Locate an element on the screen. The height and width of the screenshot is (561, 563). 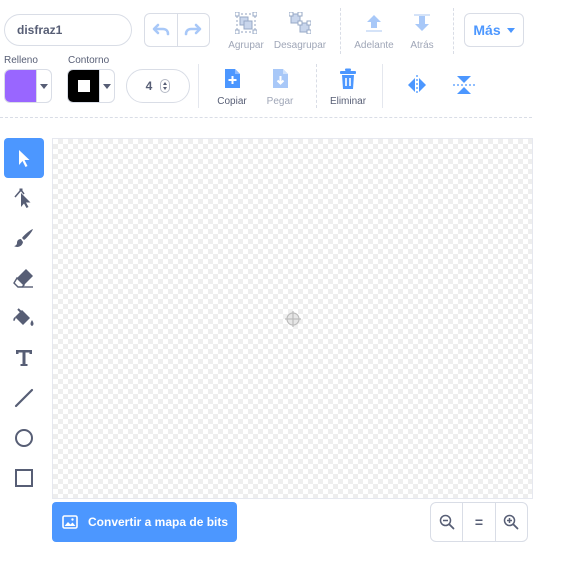
paste-button: Pegar is located at coordinates (280, 87).